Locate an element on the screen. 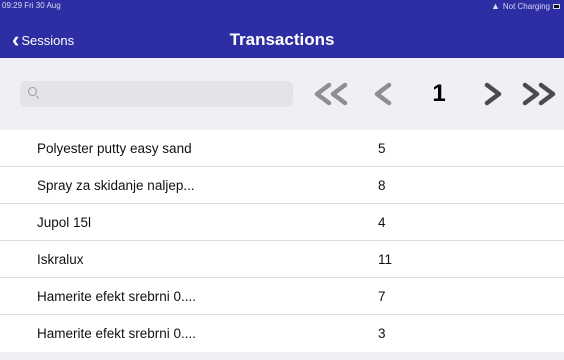 This screenshot has height=360, width=564. double-chevron-right-icon is located at coordinates (539, 94).